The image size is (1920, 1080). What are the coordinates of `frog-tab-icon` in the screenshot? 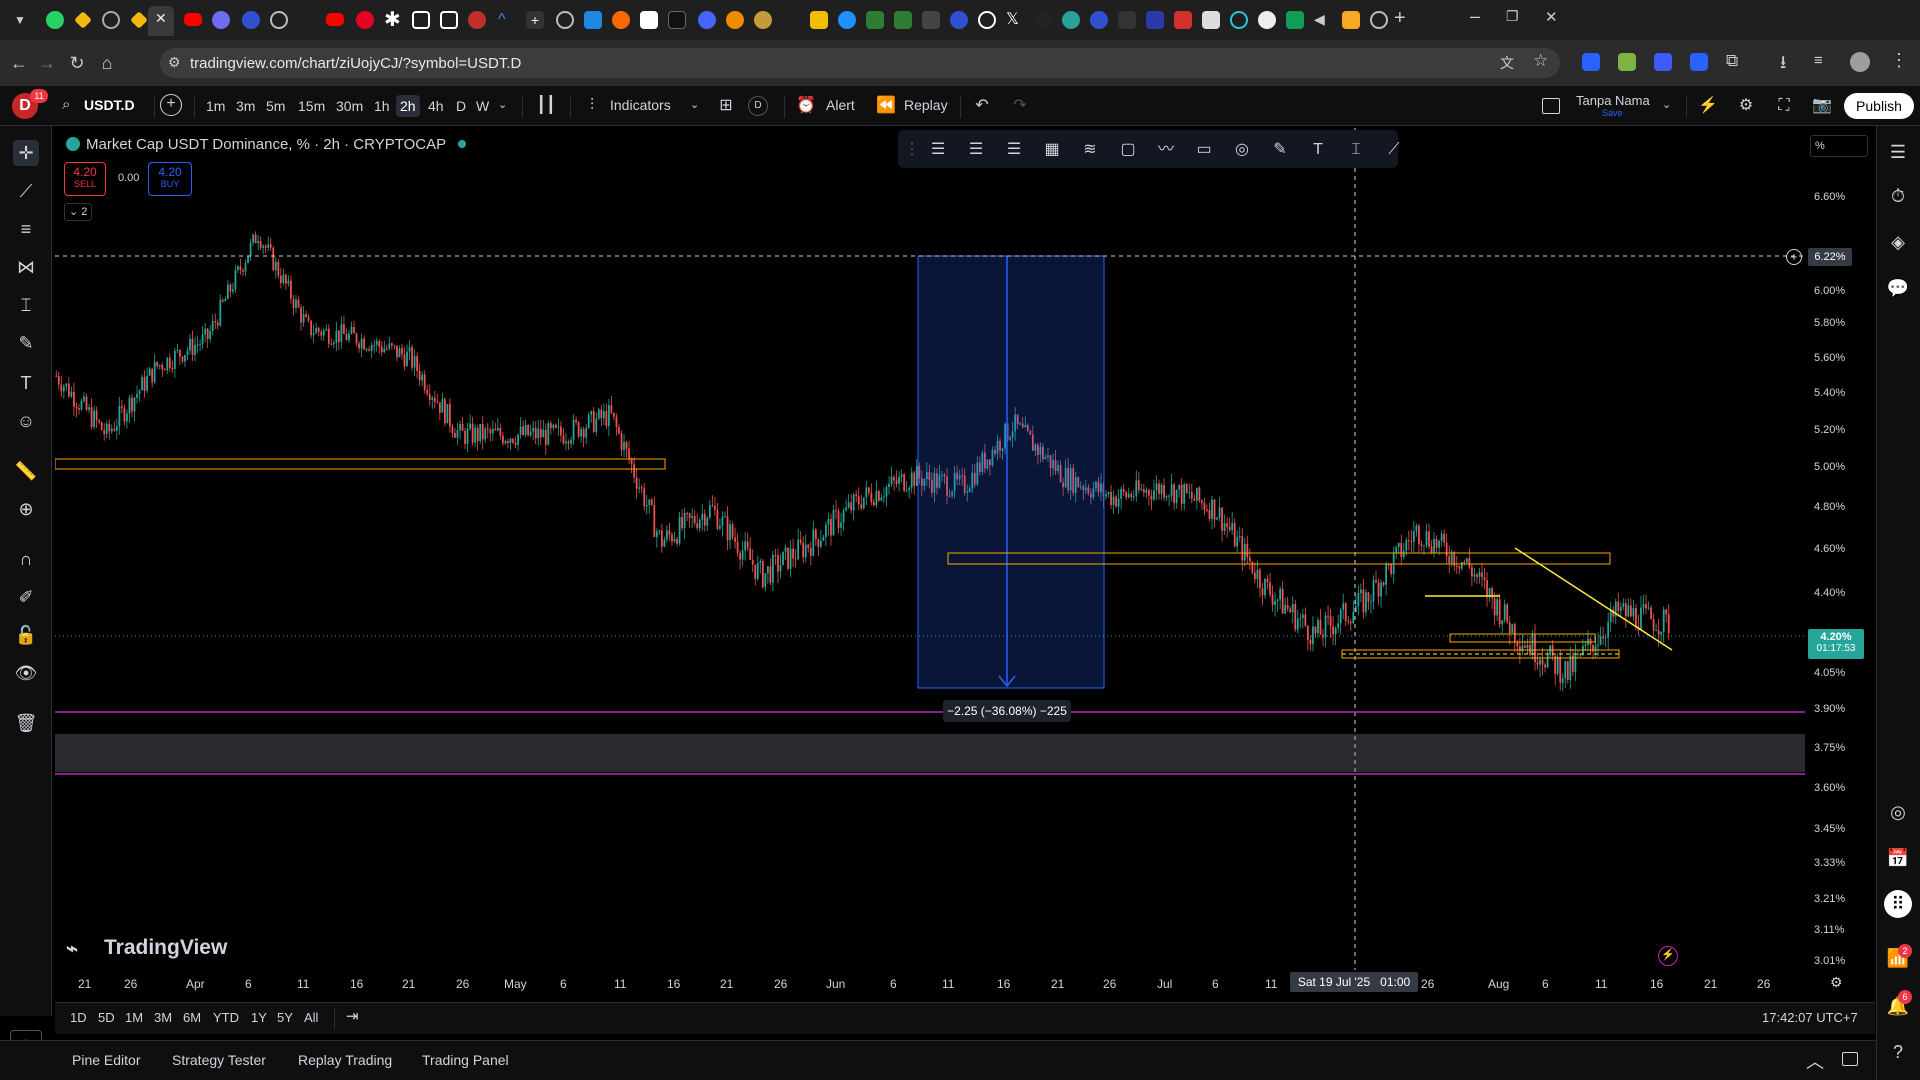 It's located at (903, 20).